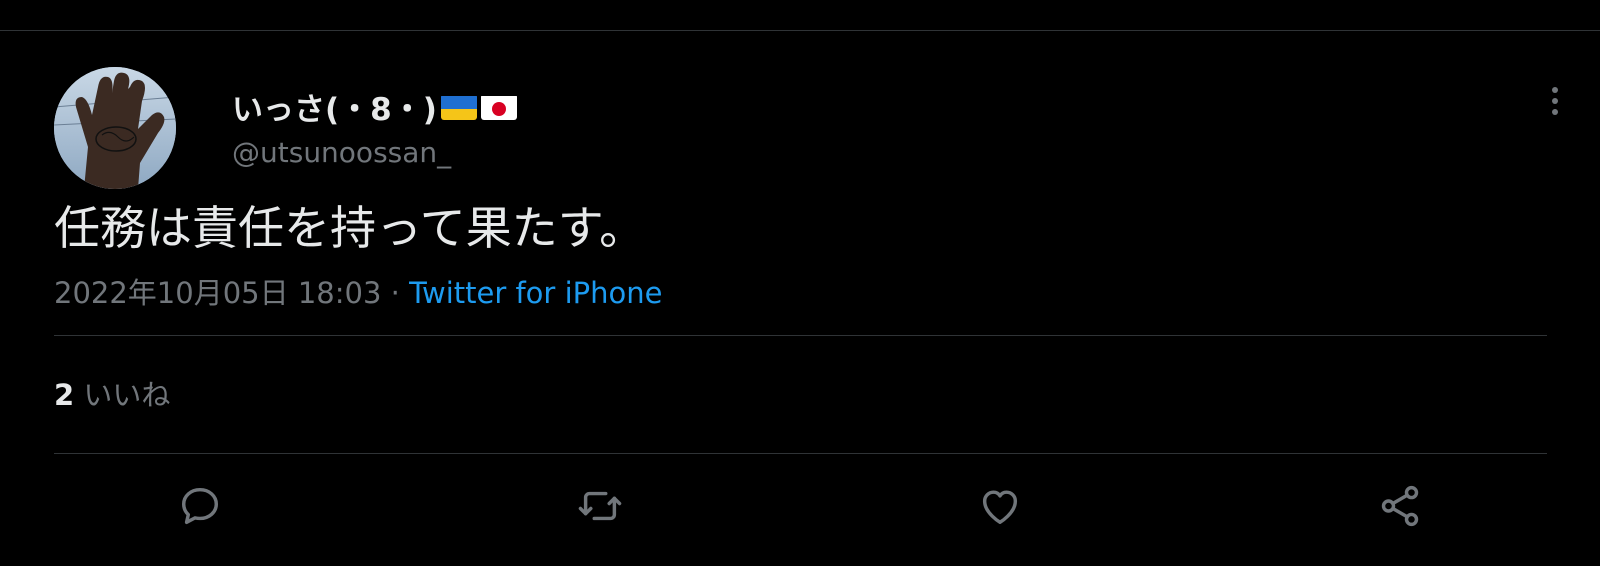  I want to click on top-divider, so click(800, 30).